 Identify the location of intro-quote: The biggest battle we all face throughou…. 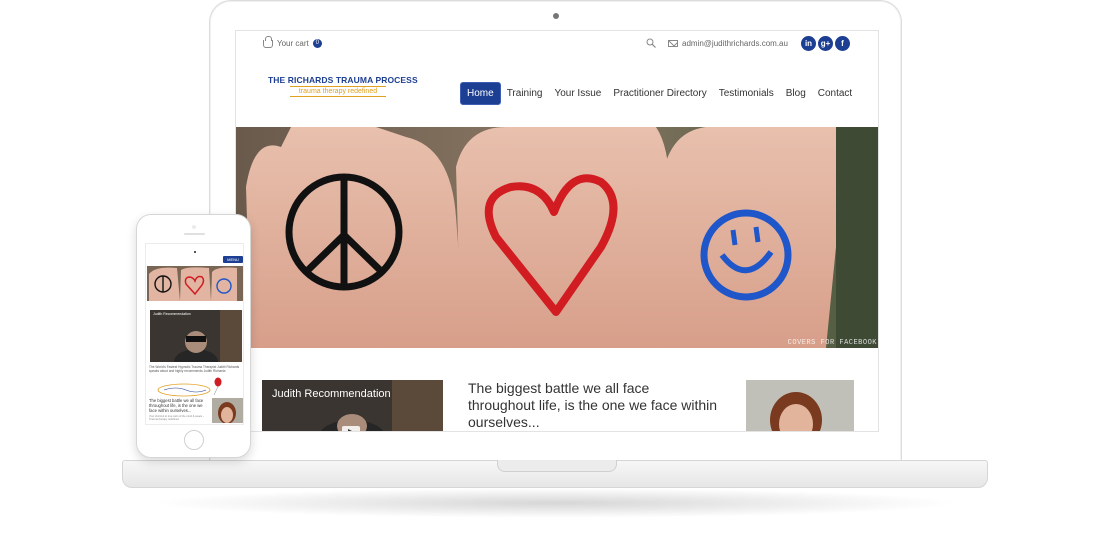
(593, 405).